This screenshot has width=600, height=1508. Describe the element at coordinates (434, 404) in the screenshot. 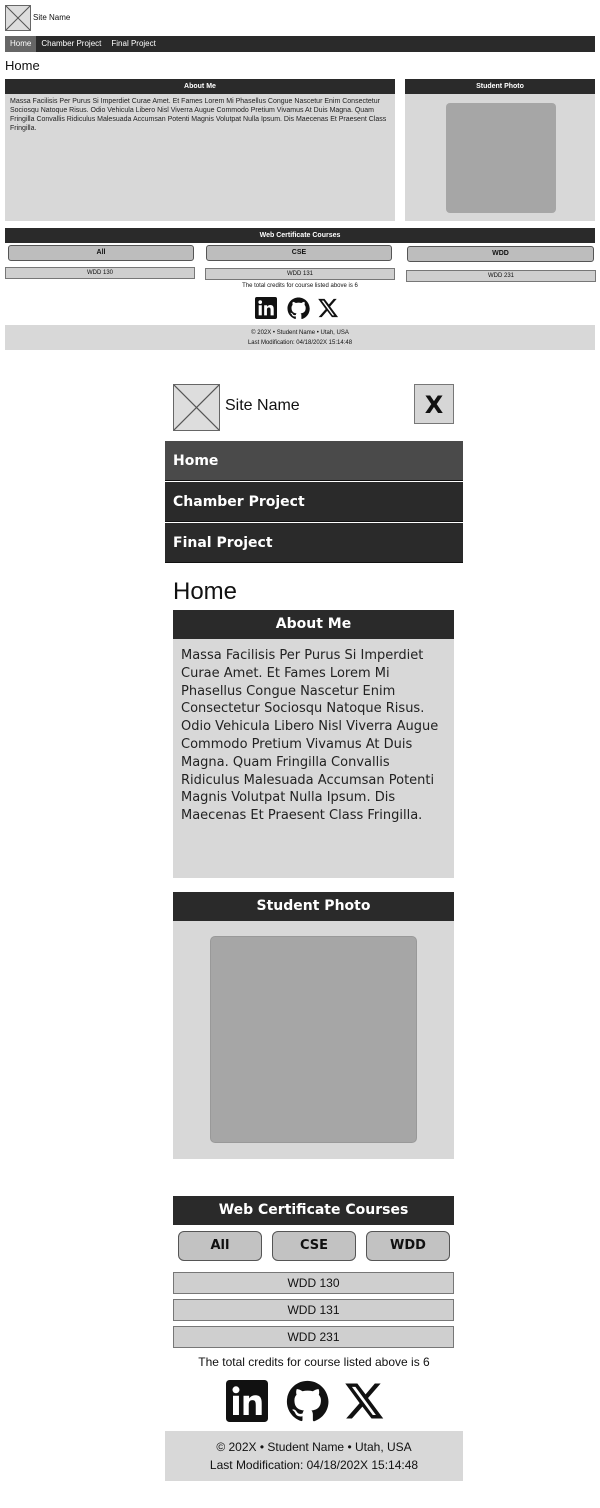

I see `menu-close-button: X` at that location.